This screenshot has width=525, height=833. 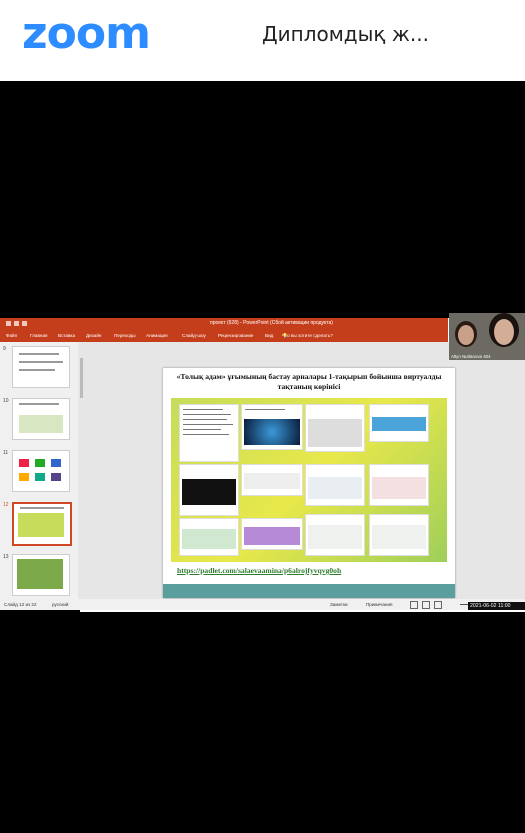 What do you see at coordinates (11, 335) in the screenshot?
I see `tab-file: Файл` at bounding box center [11, 335].